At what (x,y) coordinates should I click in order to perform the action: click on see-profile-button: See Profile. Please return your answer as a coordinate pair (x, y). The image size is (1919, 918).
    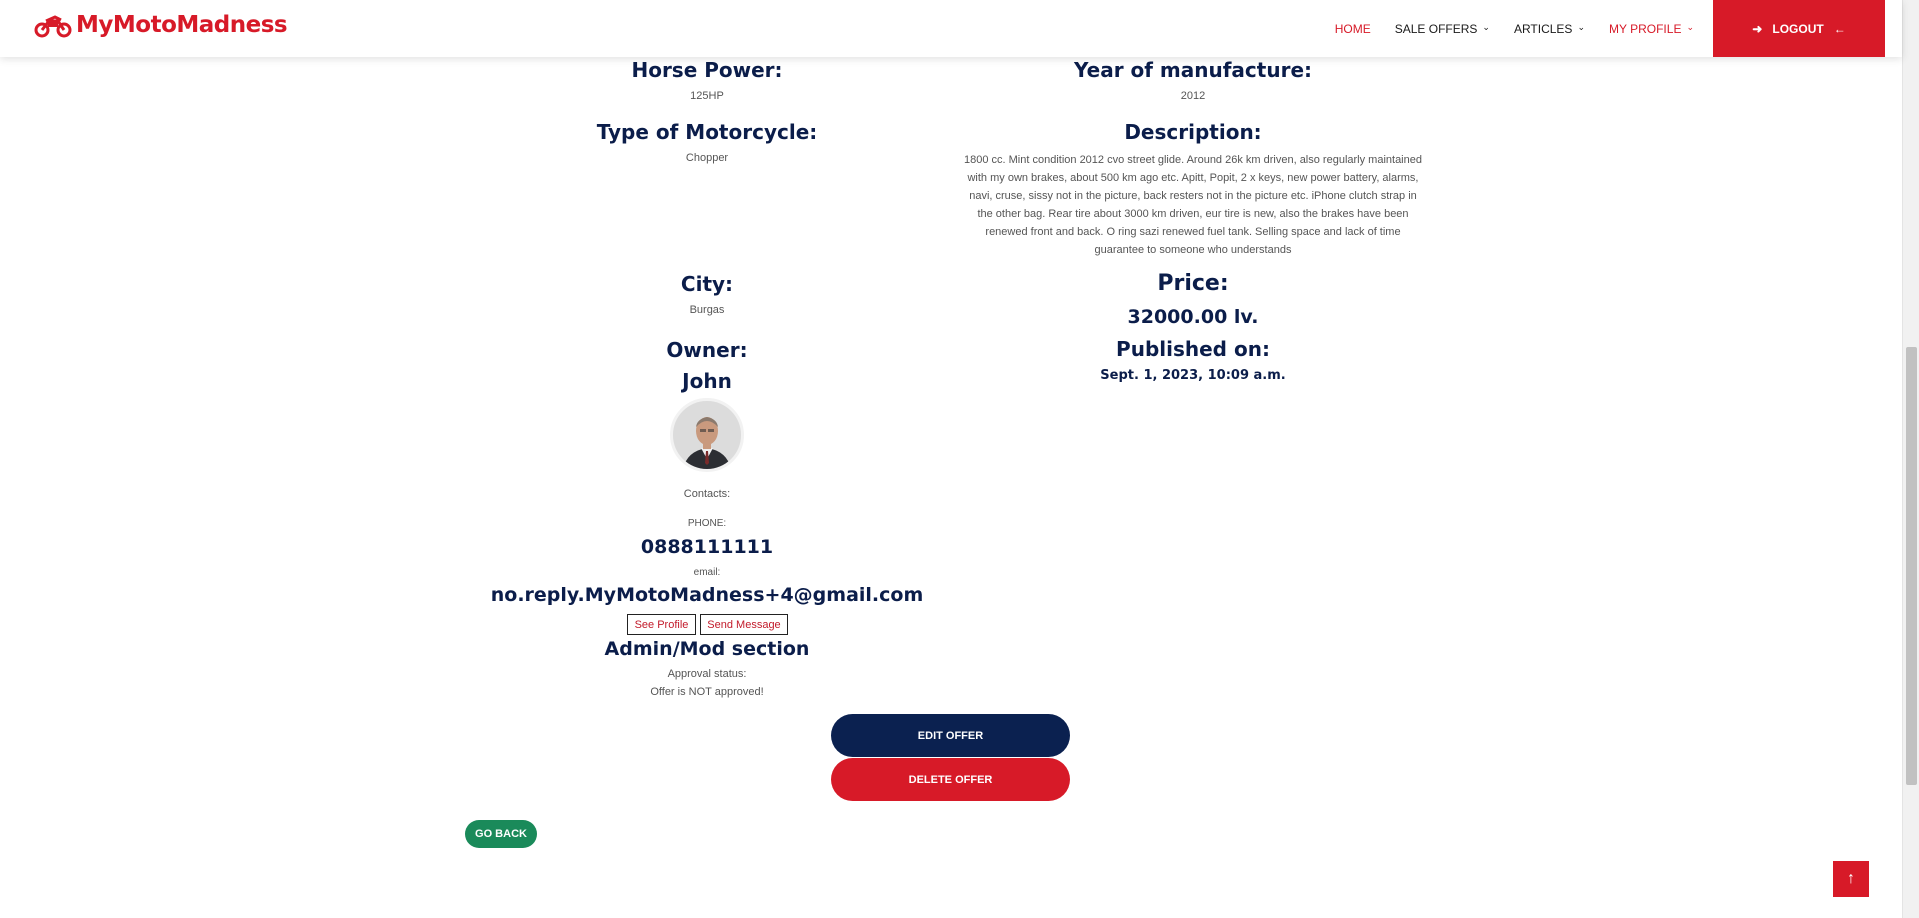
    Looking at the image, I should click on (661, 624).